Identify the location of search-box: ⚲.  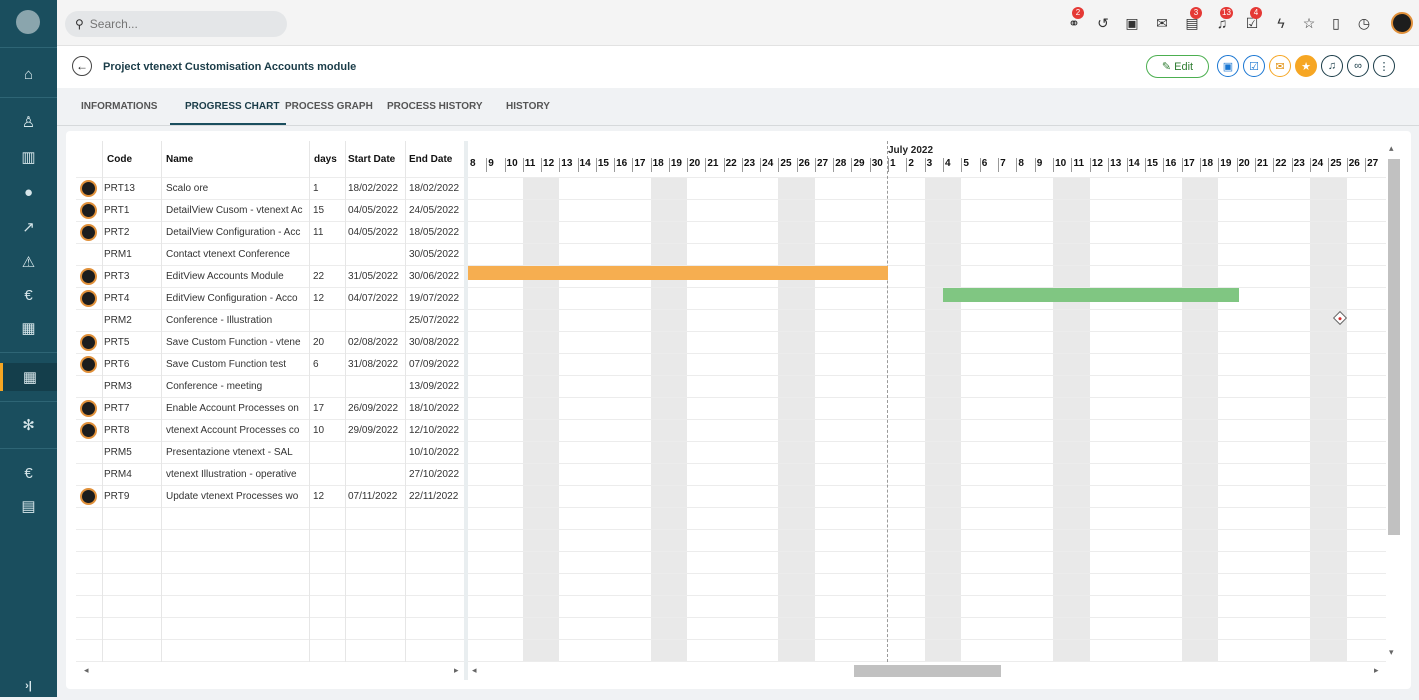
(176, 24).